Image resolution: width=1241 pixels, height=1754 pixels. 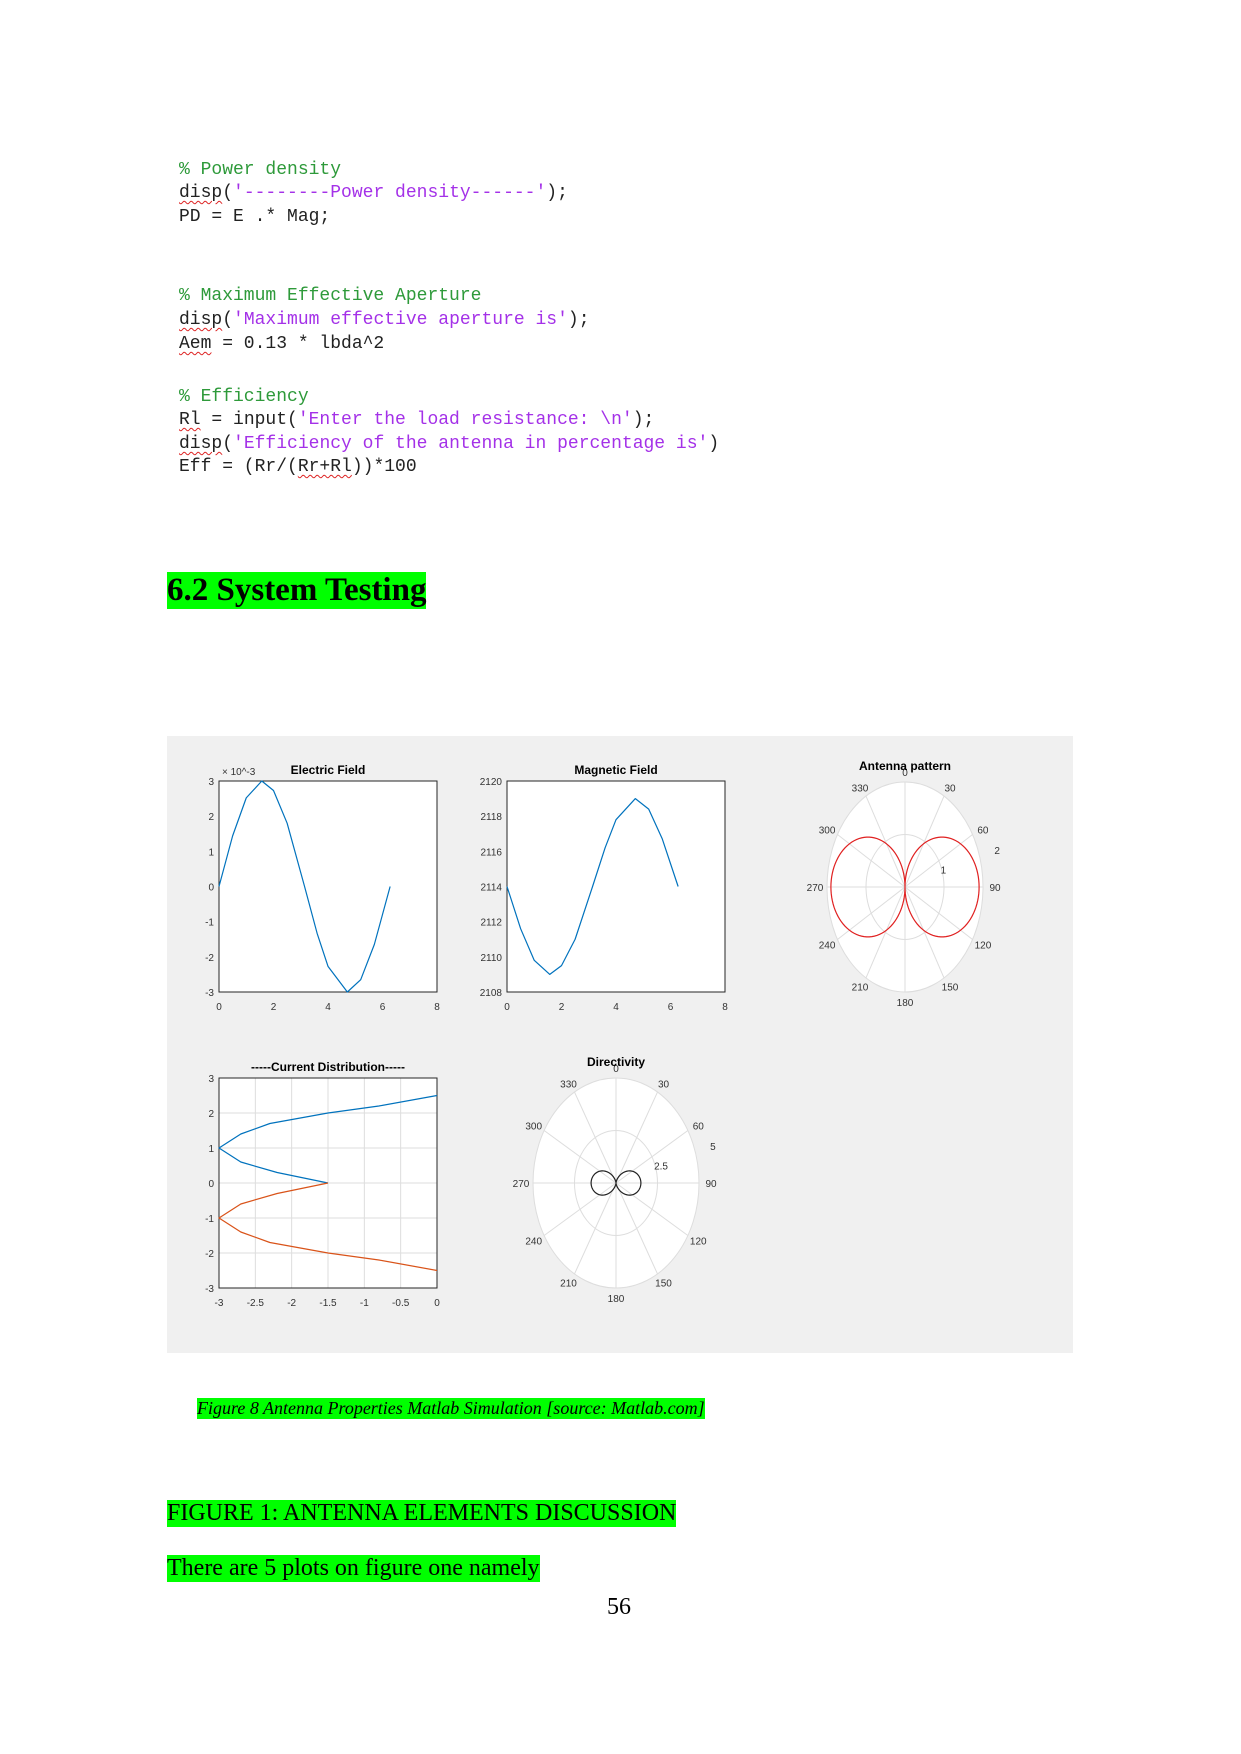 I want to click on code-line: % Efficiency, so click(x=244, y=397).